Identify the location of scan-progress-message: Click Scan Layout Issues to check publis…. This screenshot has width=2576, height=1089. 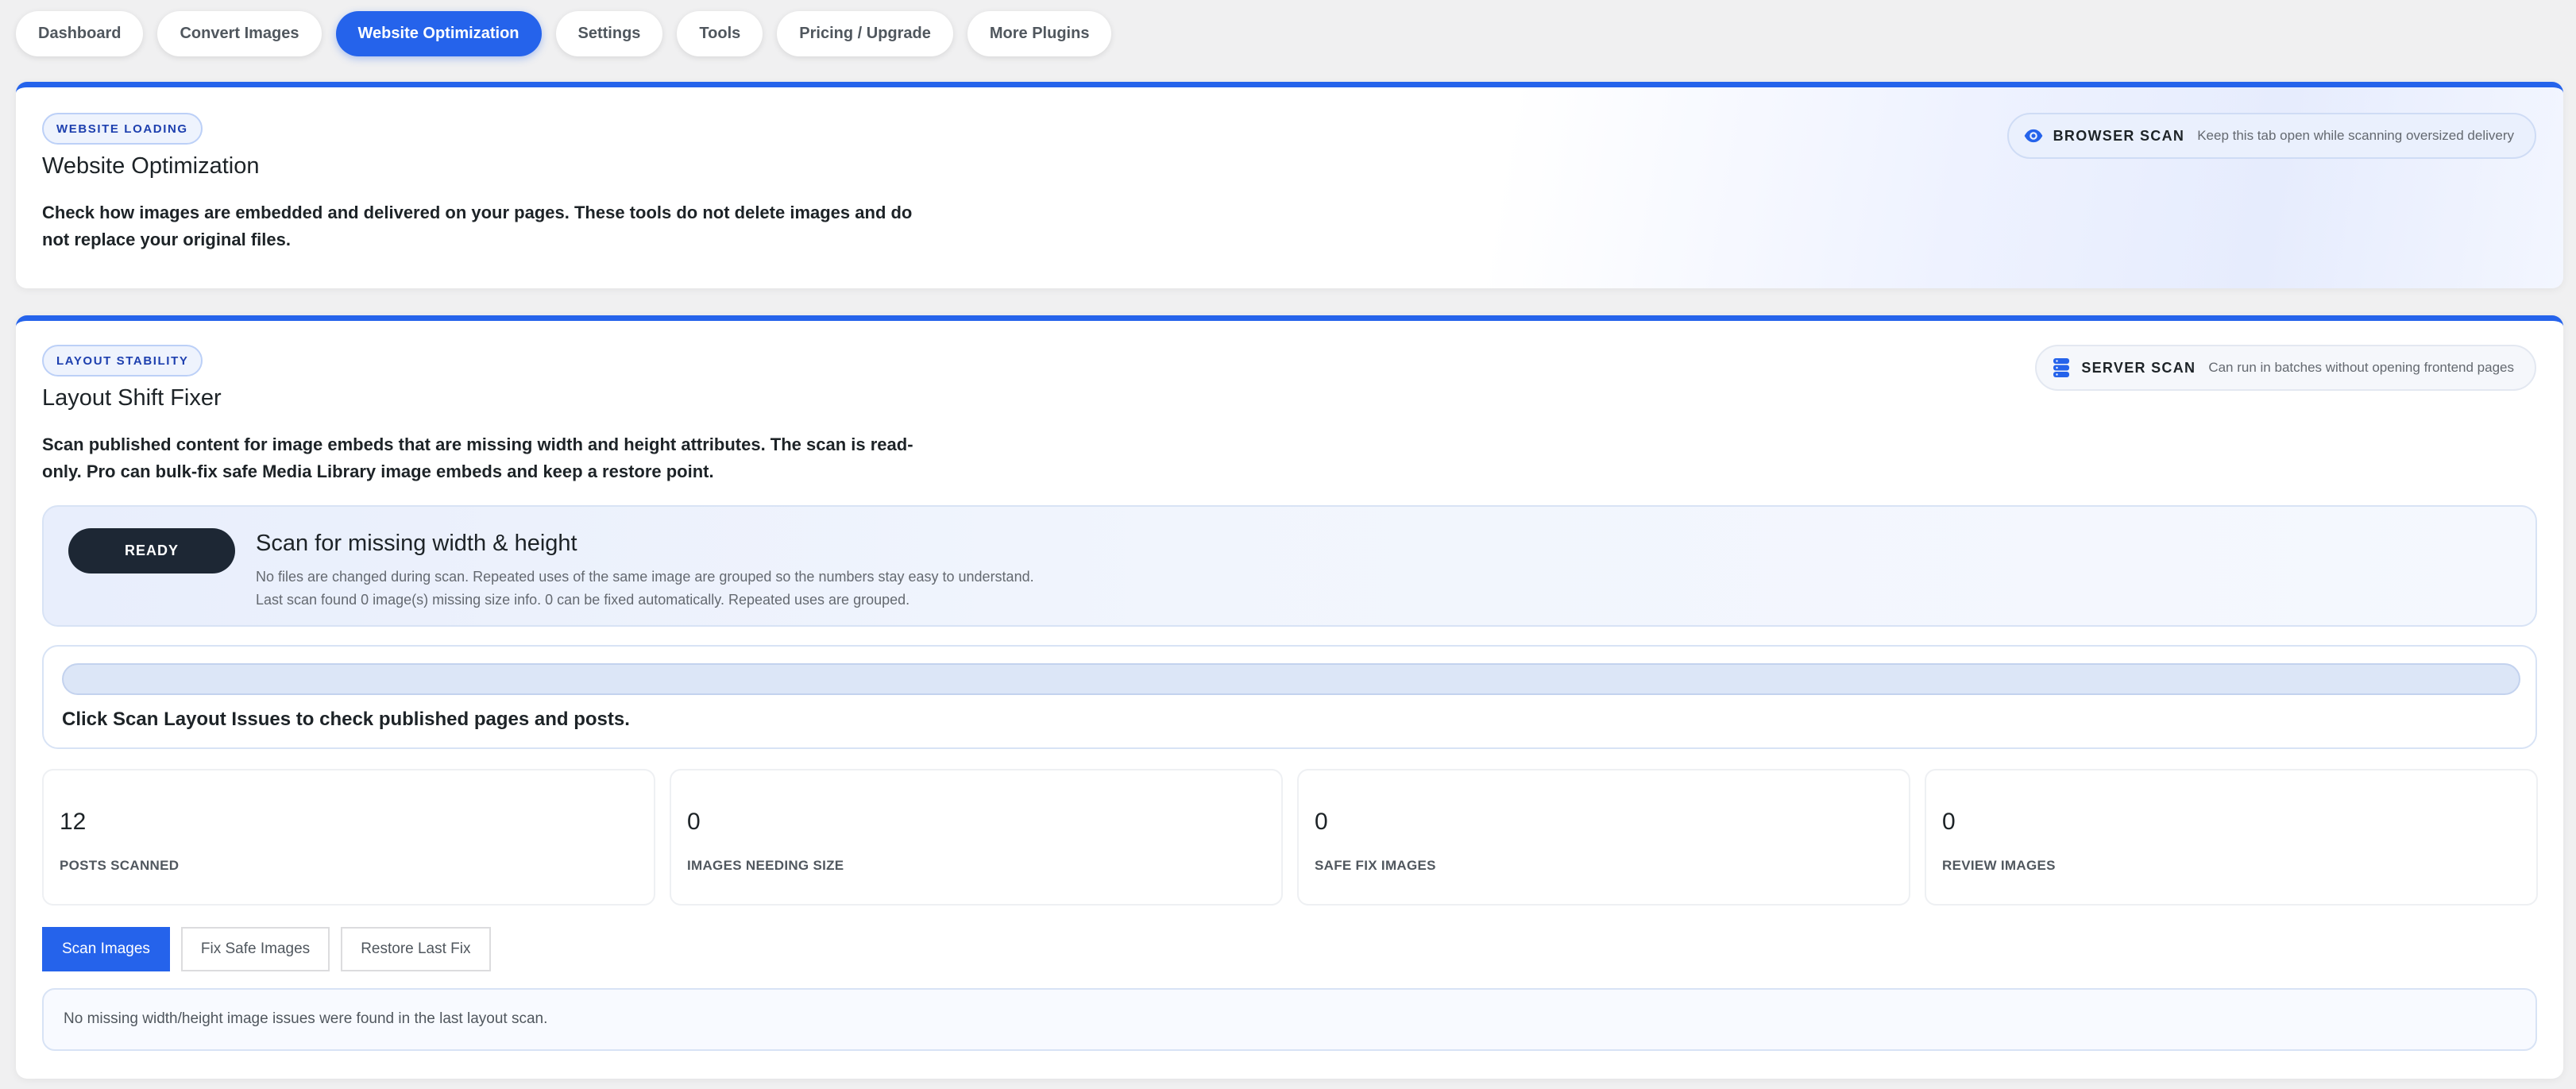
(346, 719).